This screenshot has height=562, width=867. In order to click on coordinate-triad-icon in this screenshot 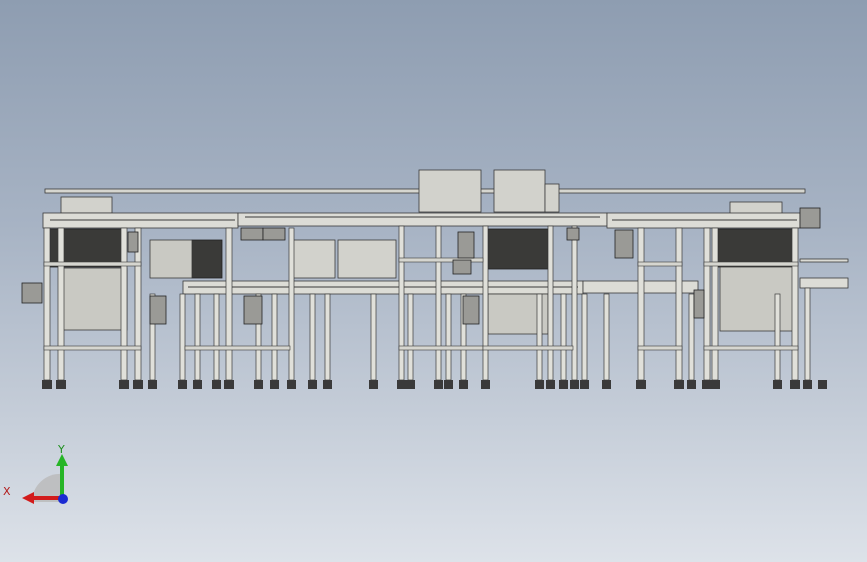, I will do `click(45, 479)`.